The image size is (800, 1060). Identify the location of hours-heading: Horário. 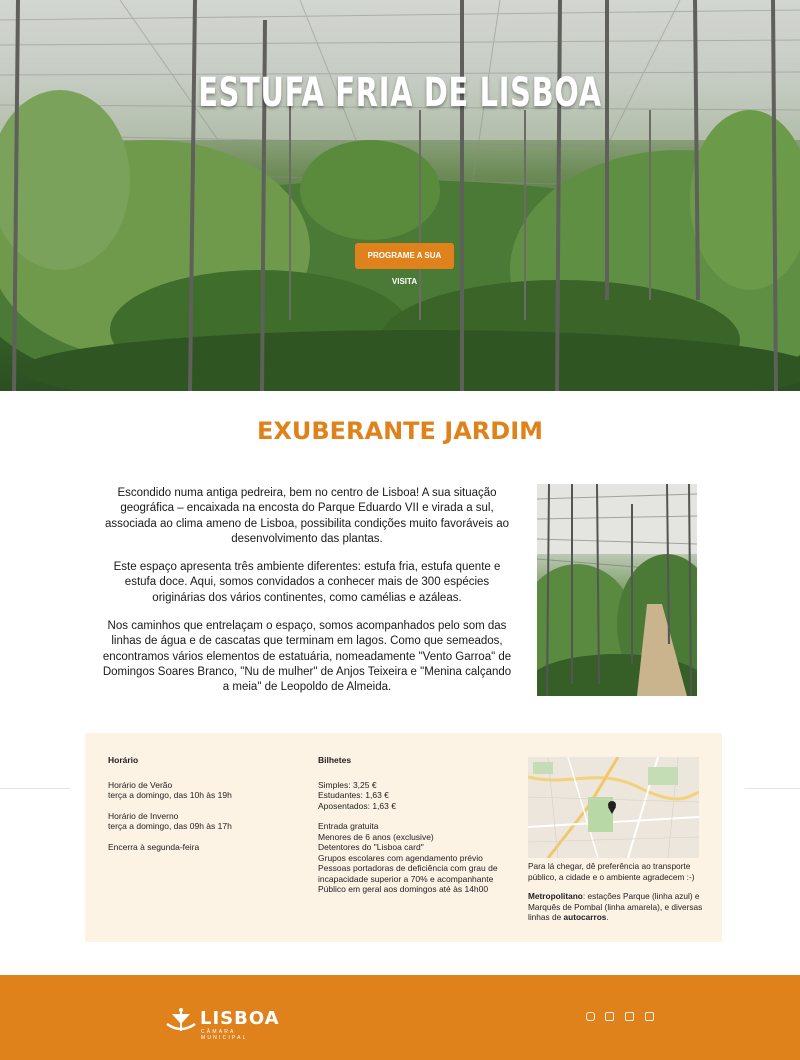
(123, 760).